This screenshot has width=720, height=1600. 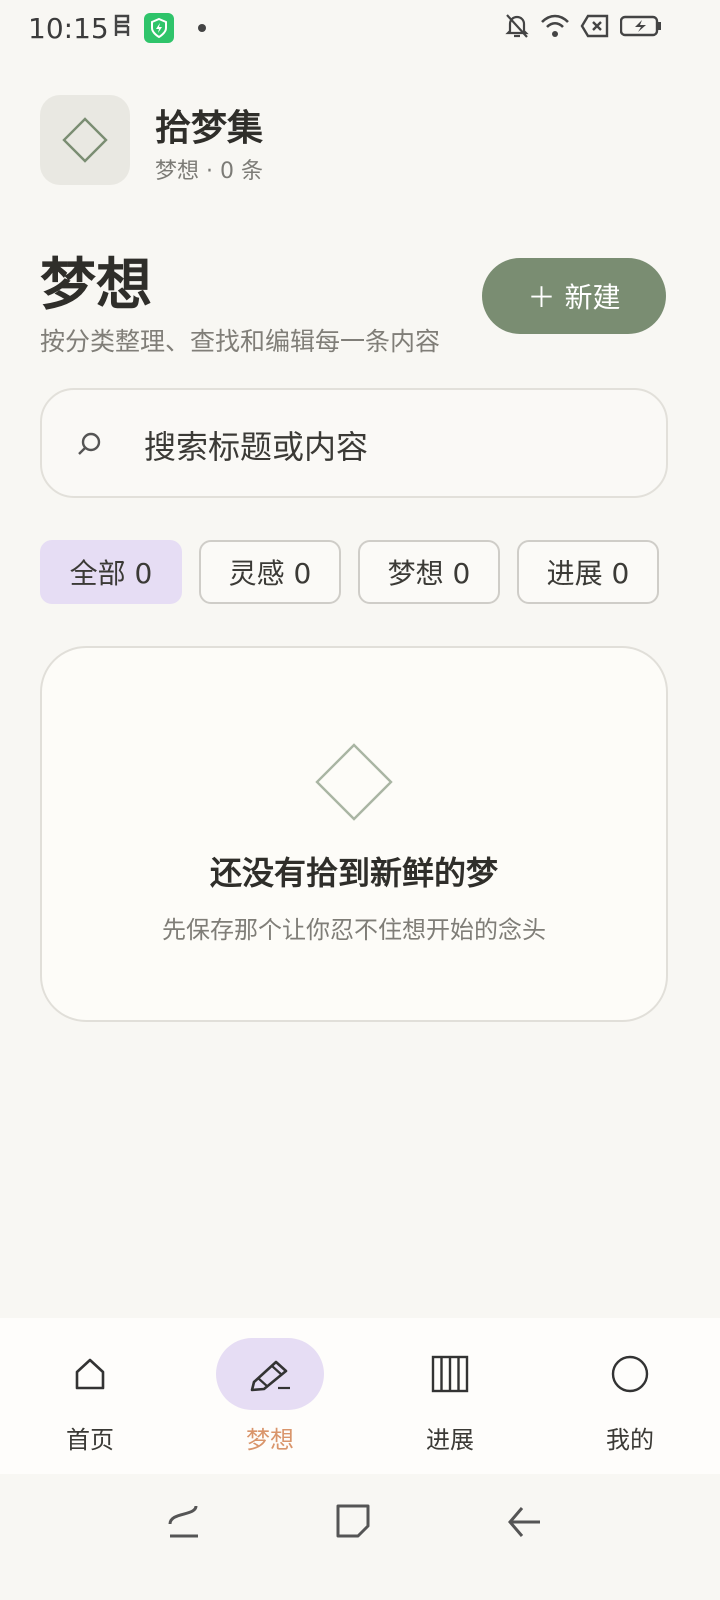 I want to click on system-nav-bar, so click(x=360, y=1537).